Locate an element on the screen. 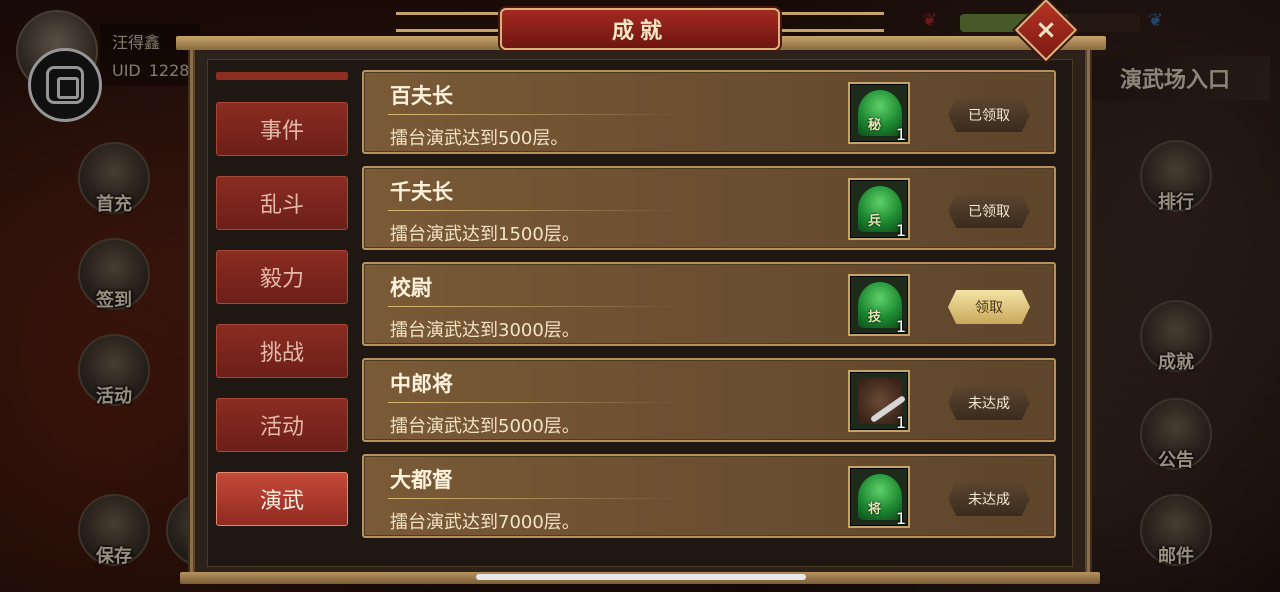 This screenshot has height=592, width=1280. achievement-description: 擂台演武达到500层。 is located at coordinates (479, 138).